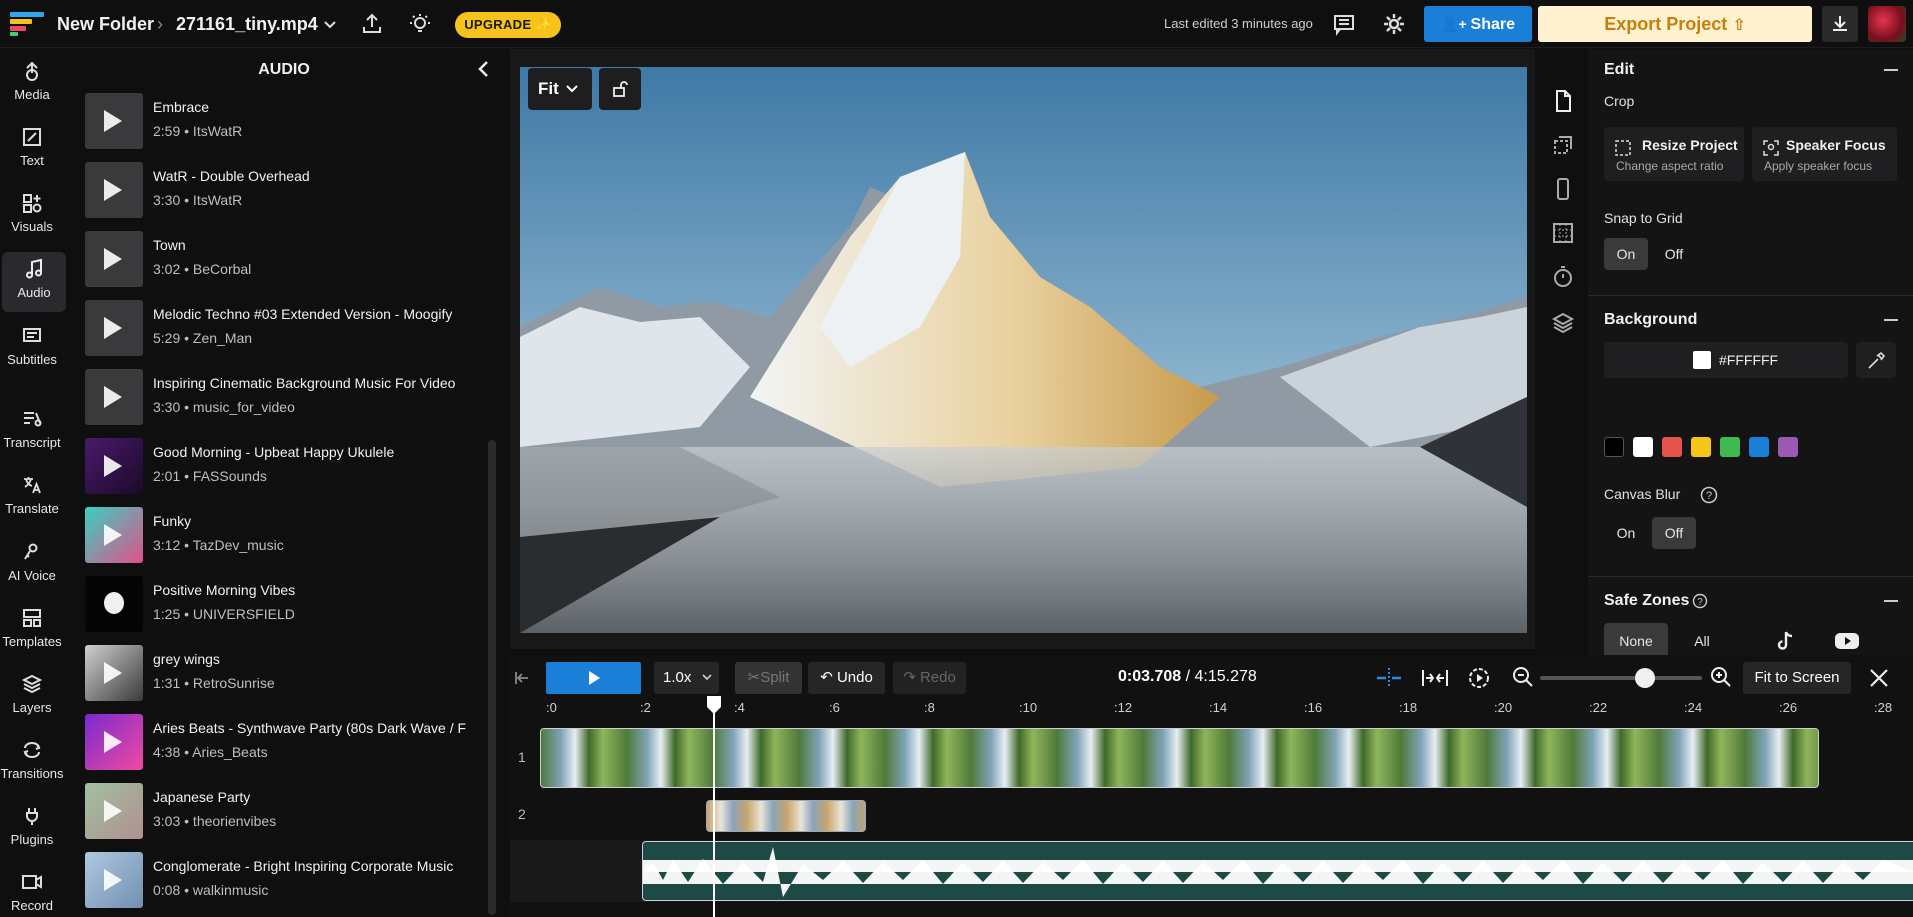 The height and width of the screenshot is (917, 1913). Describe the element at coordinates (1645, 678) in the screenshot. I see `zoom-slider-handle` at that location.